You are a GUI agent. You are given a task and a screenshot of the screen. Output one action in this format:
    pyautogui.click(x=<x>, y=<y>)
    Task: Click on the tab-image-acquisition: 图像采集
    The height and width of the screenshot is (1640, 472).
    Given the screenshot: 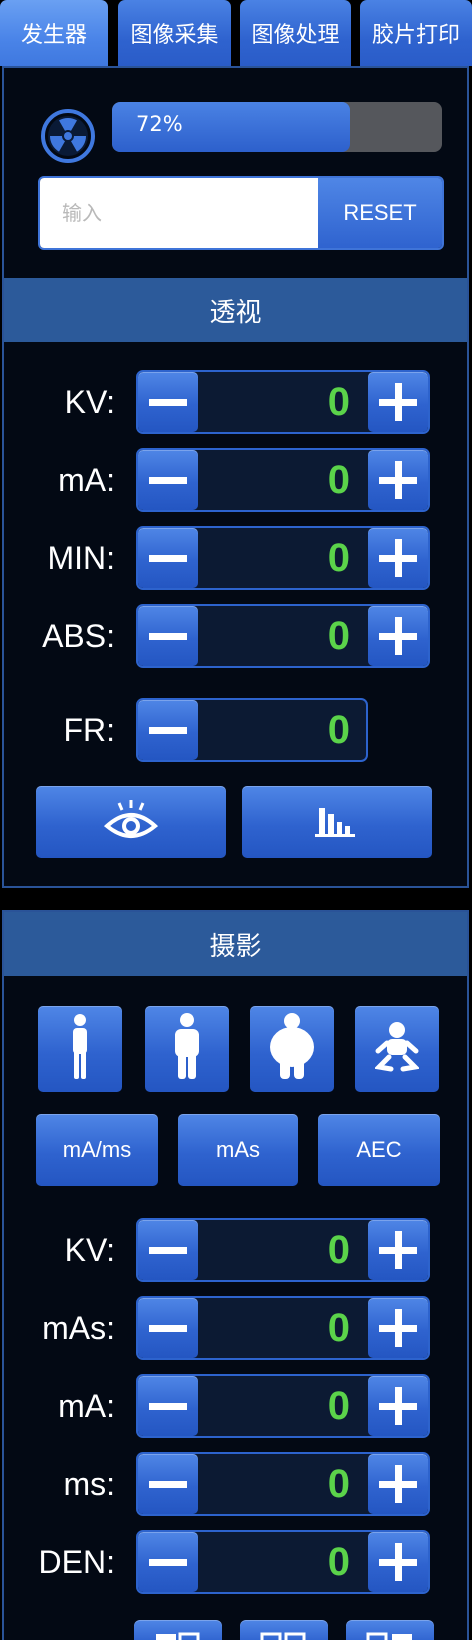 What is the action you would take?
    pyautogui.click(x=174, y=33)
    